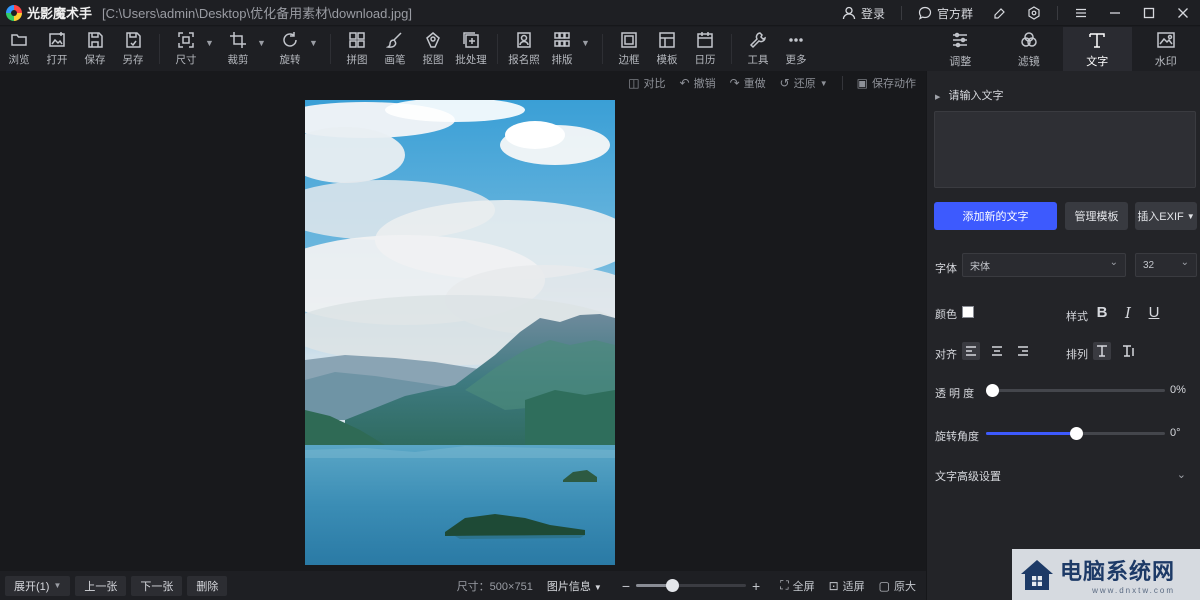  I want to click on fullscreen-button: ⛶ 全屏, so click(797, 586).